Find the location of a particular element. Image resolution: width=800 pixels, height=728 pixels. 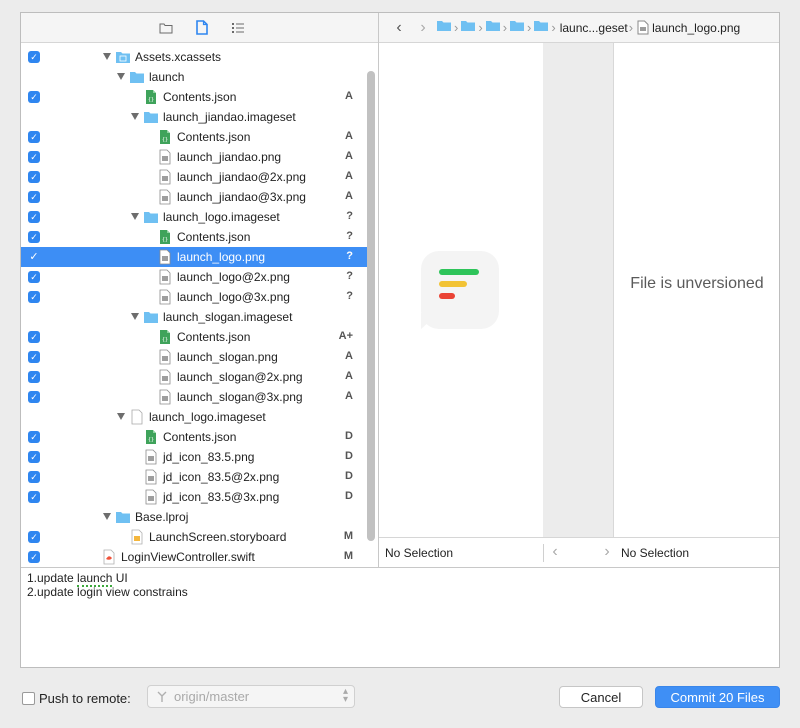

file-icon is located at coordinates (201, 27).